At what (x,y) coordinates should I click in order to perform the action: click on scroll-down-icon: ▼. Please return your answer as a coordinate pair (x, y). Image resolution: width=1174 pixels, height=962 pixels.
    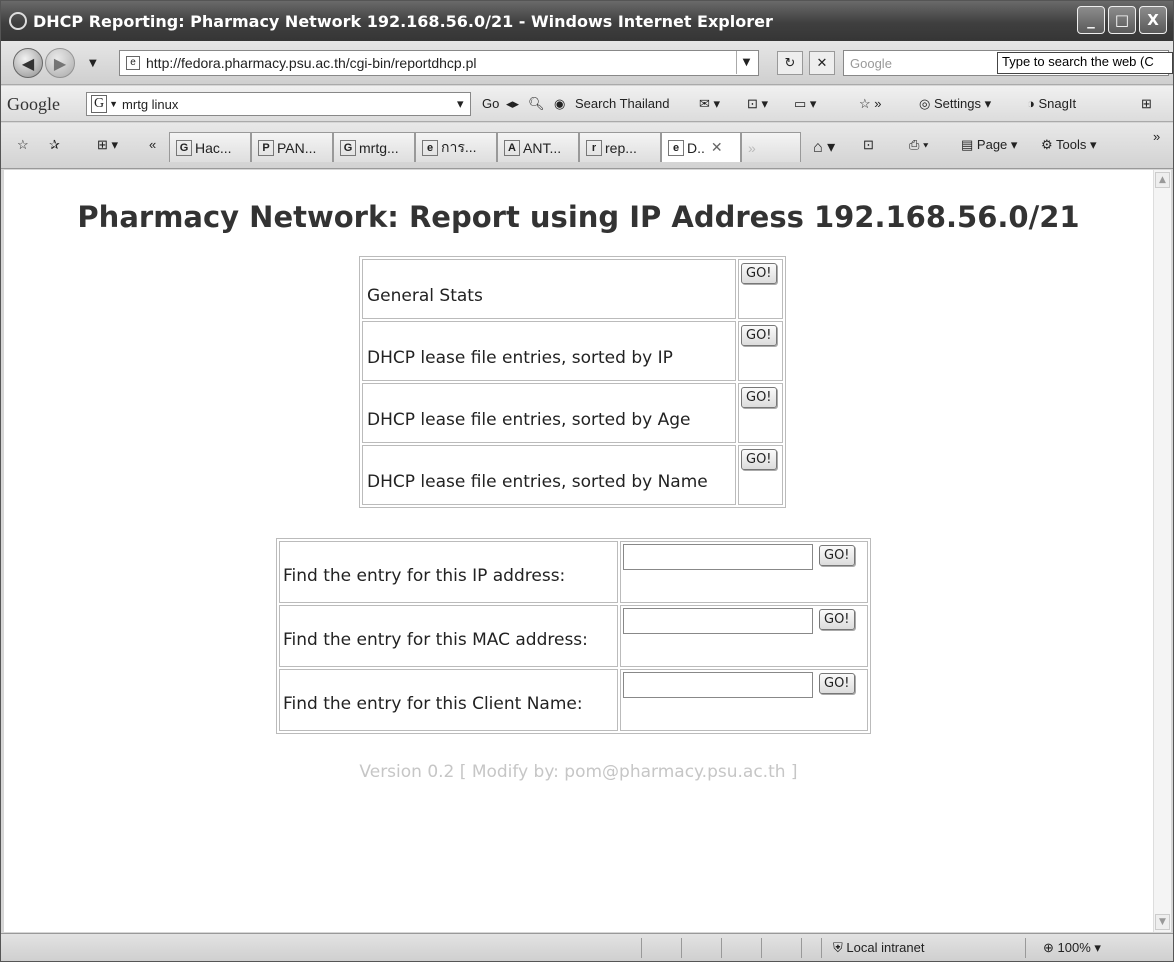
    Looking at the image, I should click on (1162, 922).